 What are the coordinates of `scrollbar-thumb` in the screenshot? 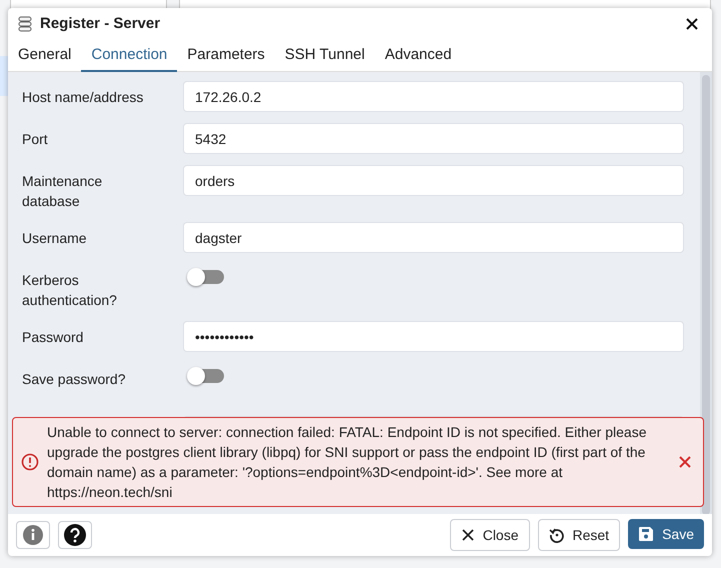 It's located at (706, 294).